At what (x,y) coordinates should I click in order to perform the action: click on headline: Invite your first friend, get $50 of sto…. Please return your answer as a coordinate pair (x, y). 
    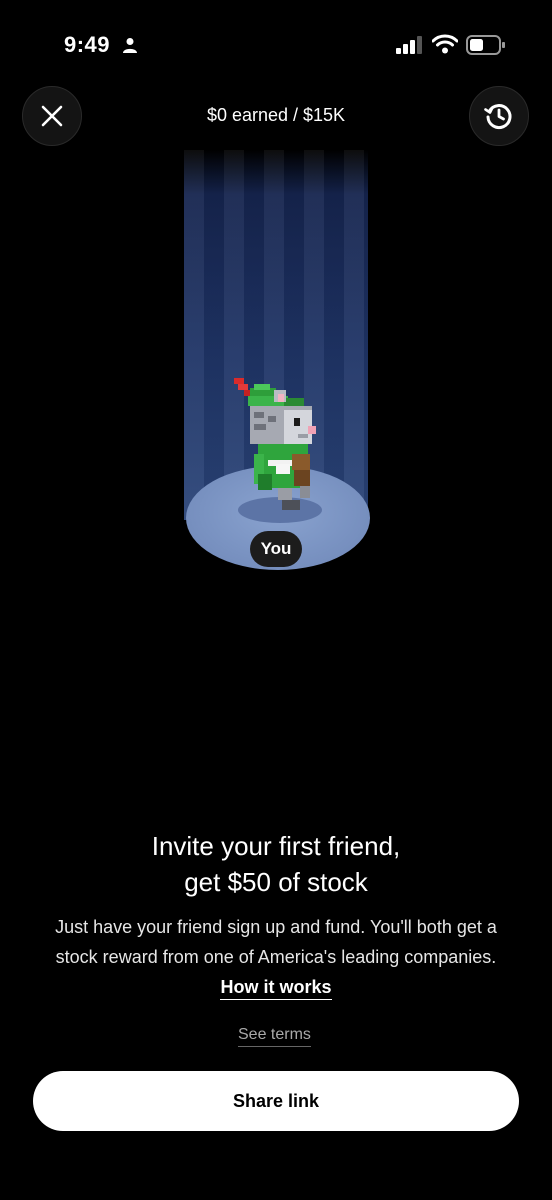
    Looking at the image, I should click on (276, 864).